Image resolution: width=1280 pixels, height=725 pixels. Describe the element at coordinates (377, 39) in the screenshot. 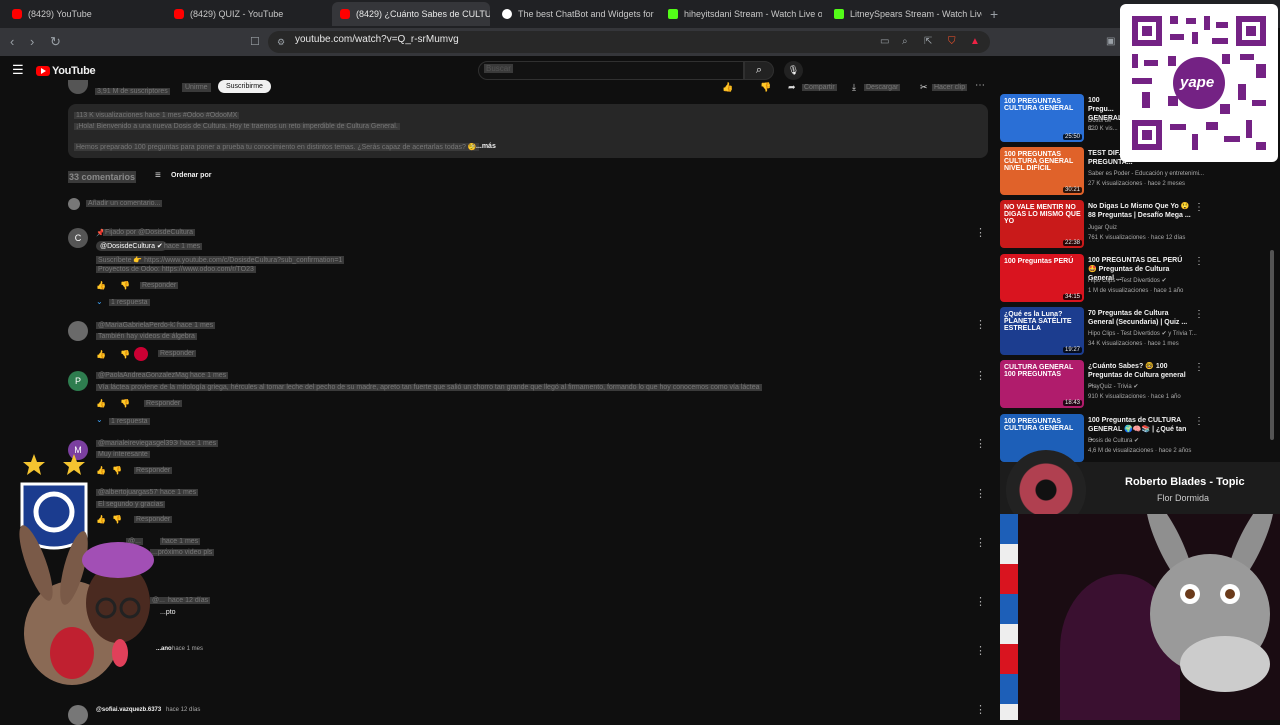

I see `url-text: youtube.com/watch?v=Q_r-srMumvg` at that location.